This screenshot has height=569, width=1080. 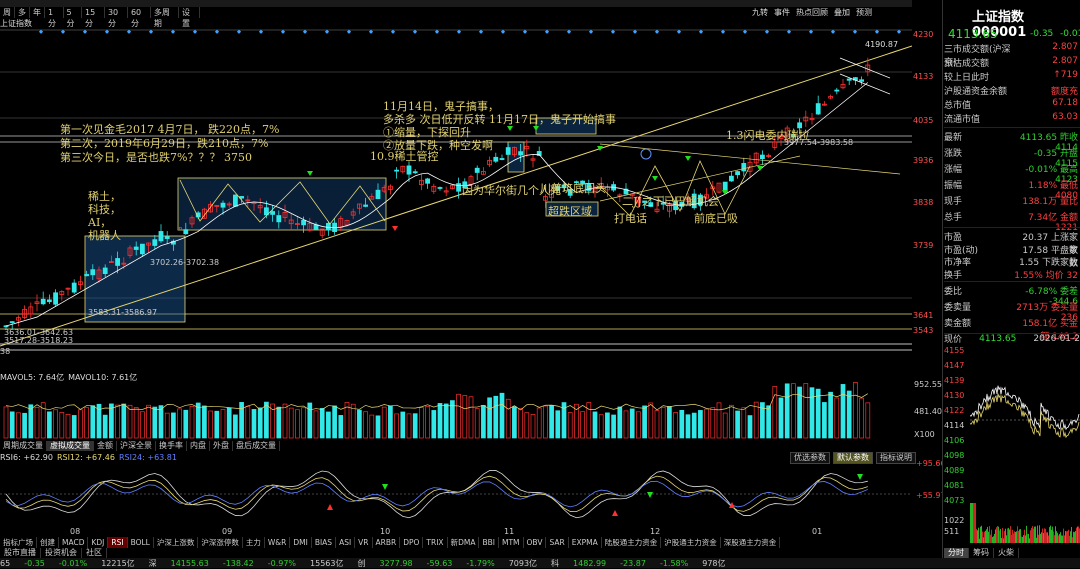 What do you see at coordinates (278, 542) in the screenshot?
I see `indicator-tab: W&R` at bounding box center [278, 542].